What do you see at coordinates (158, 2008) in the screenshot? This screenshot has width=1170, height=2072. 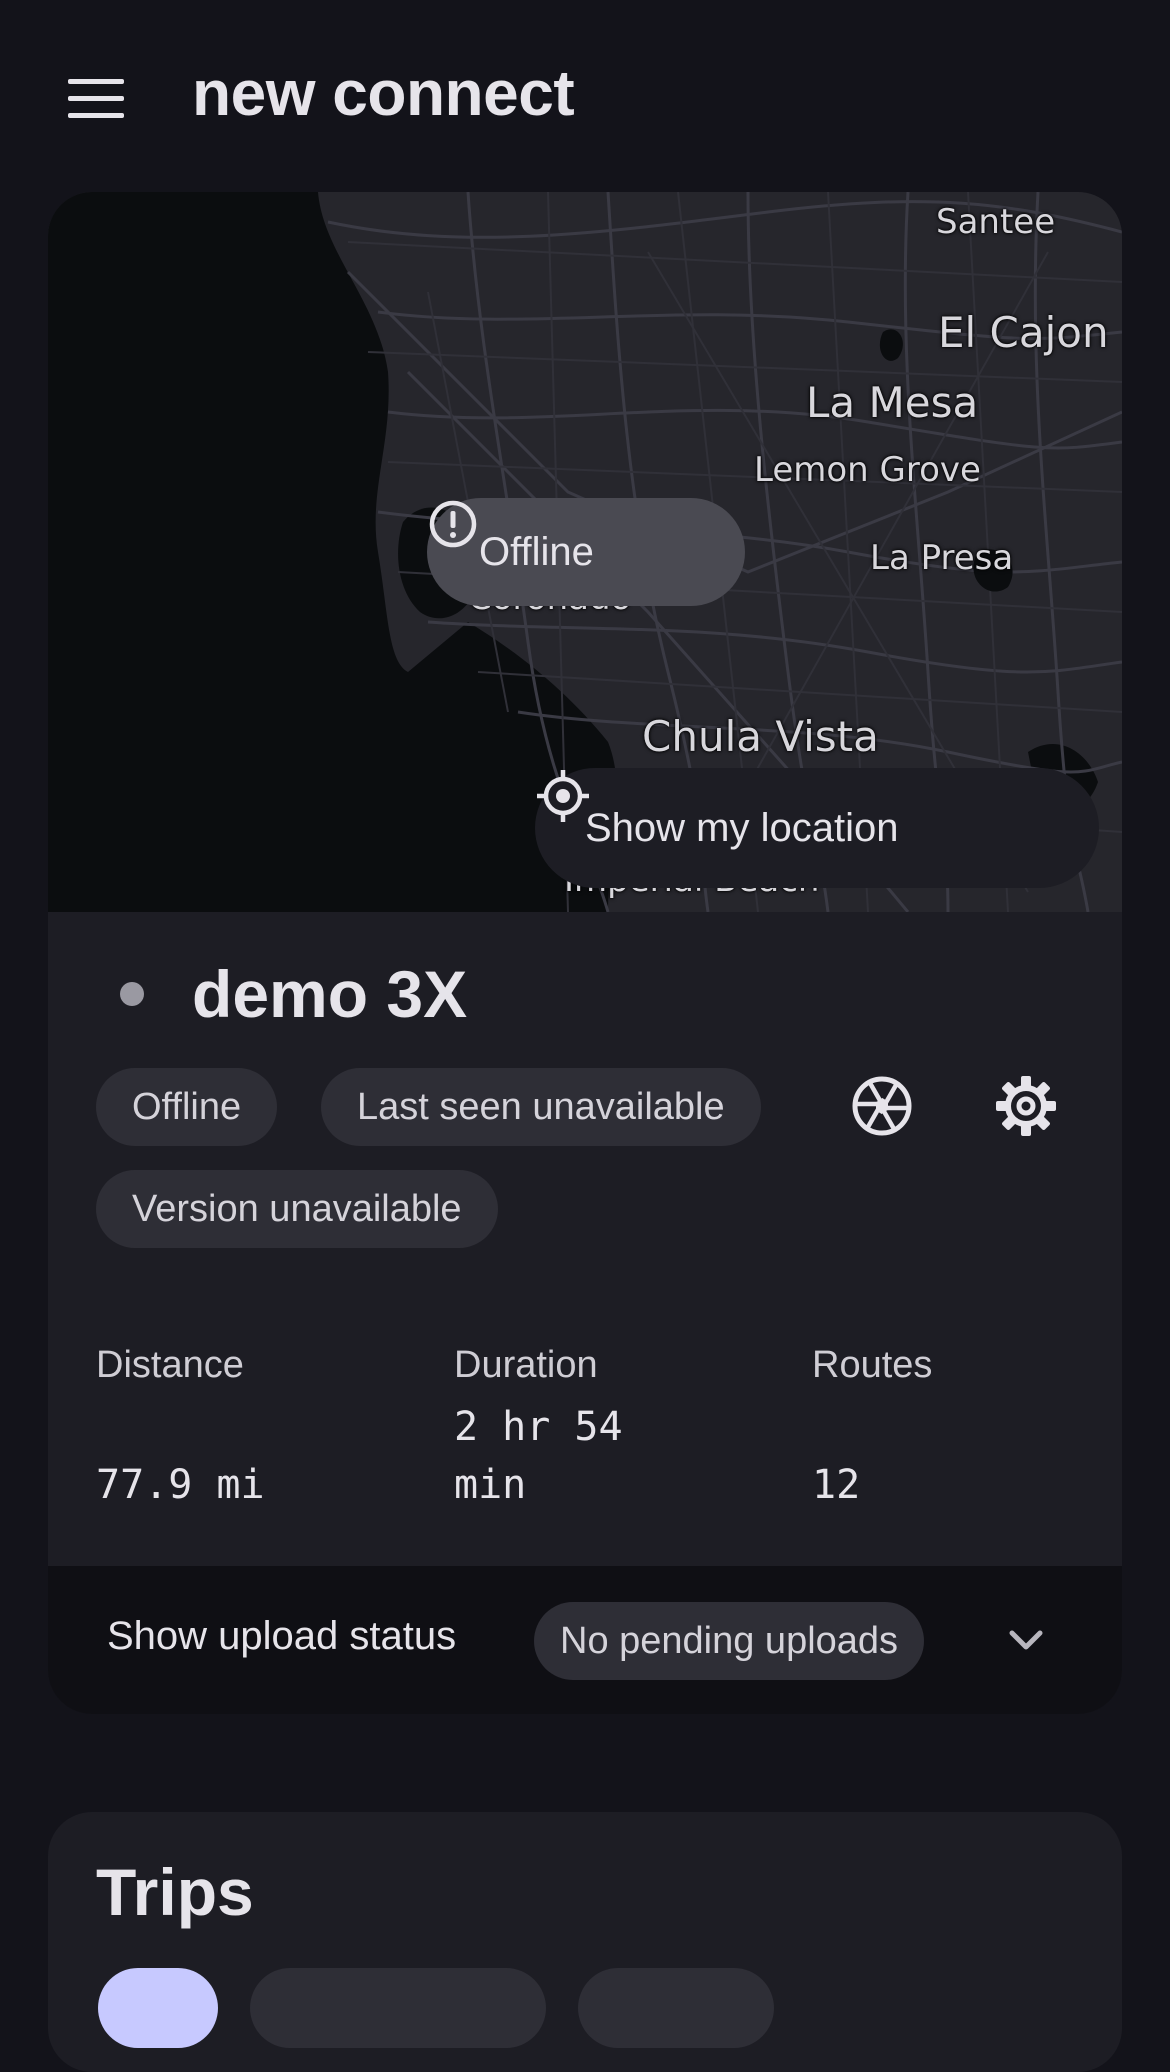 I see `trips-filter-chip-active` at bounding box center [158, 2008].